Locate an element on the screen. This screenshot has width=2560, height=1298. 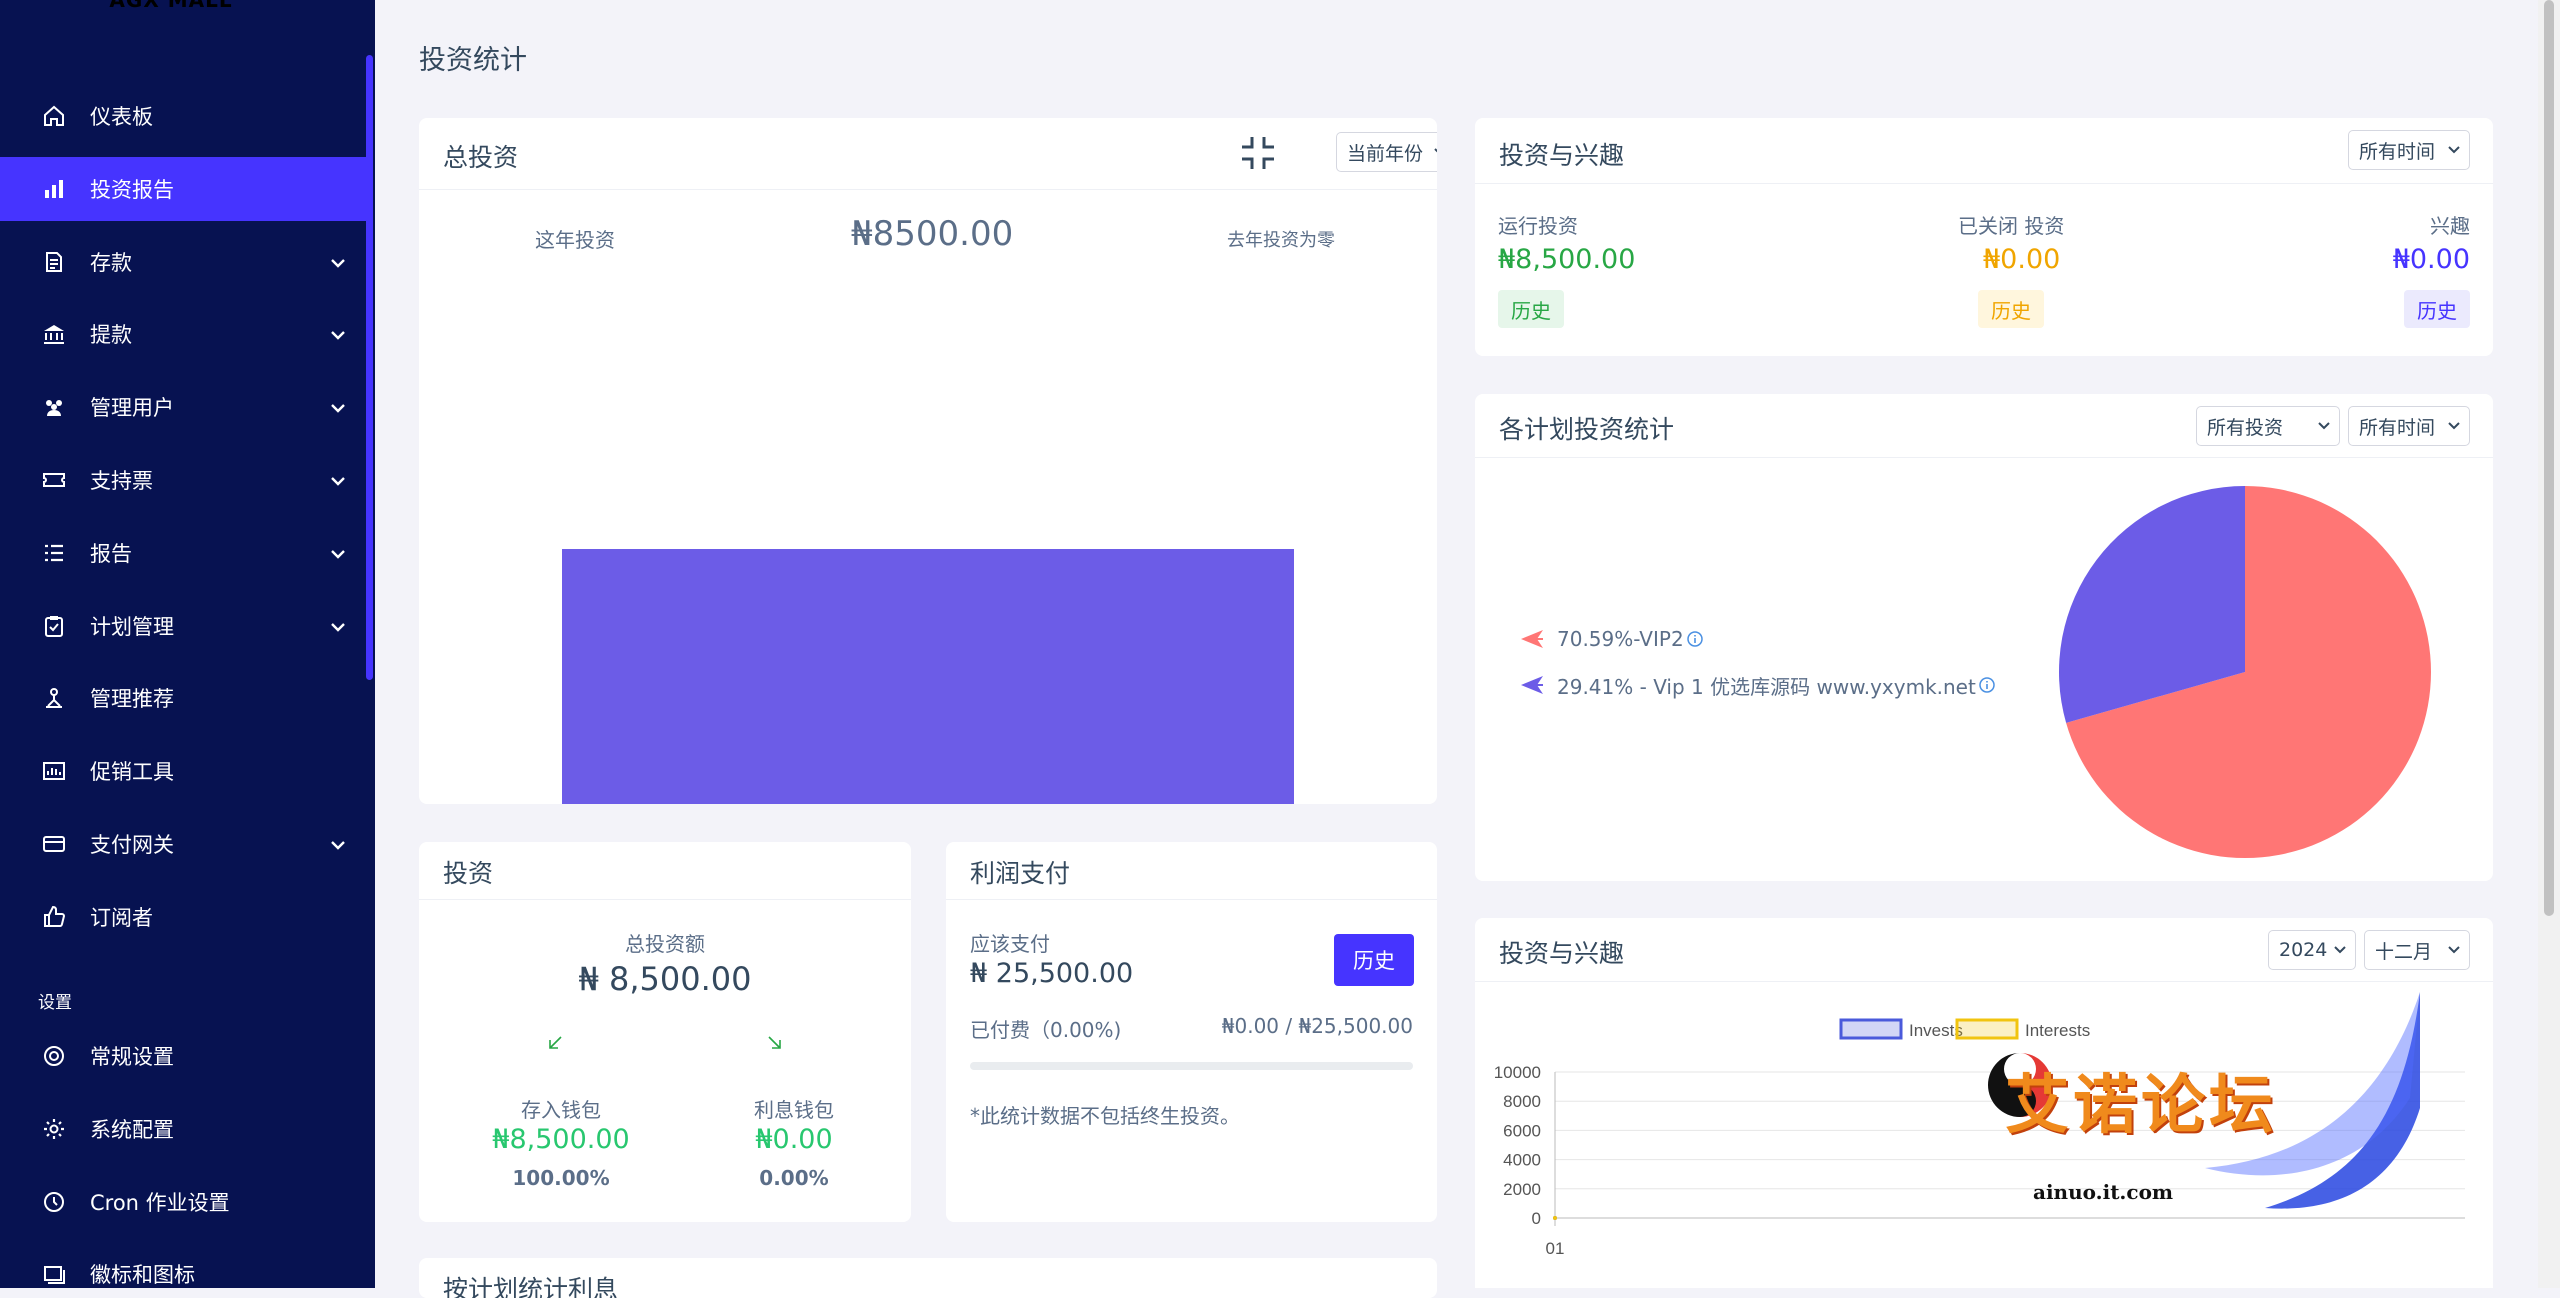
closed-investment-value: ₦0.00 is located at coordinates (2022, 259).